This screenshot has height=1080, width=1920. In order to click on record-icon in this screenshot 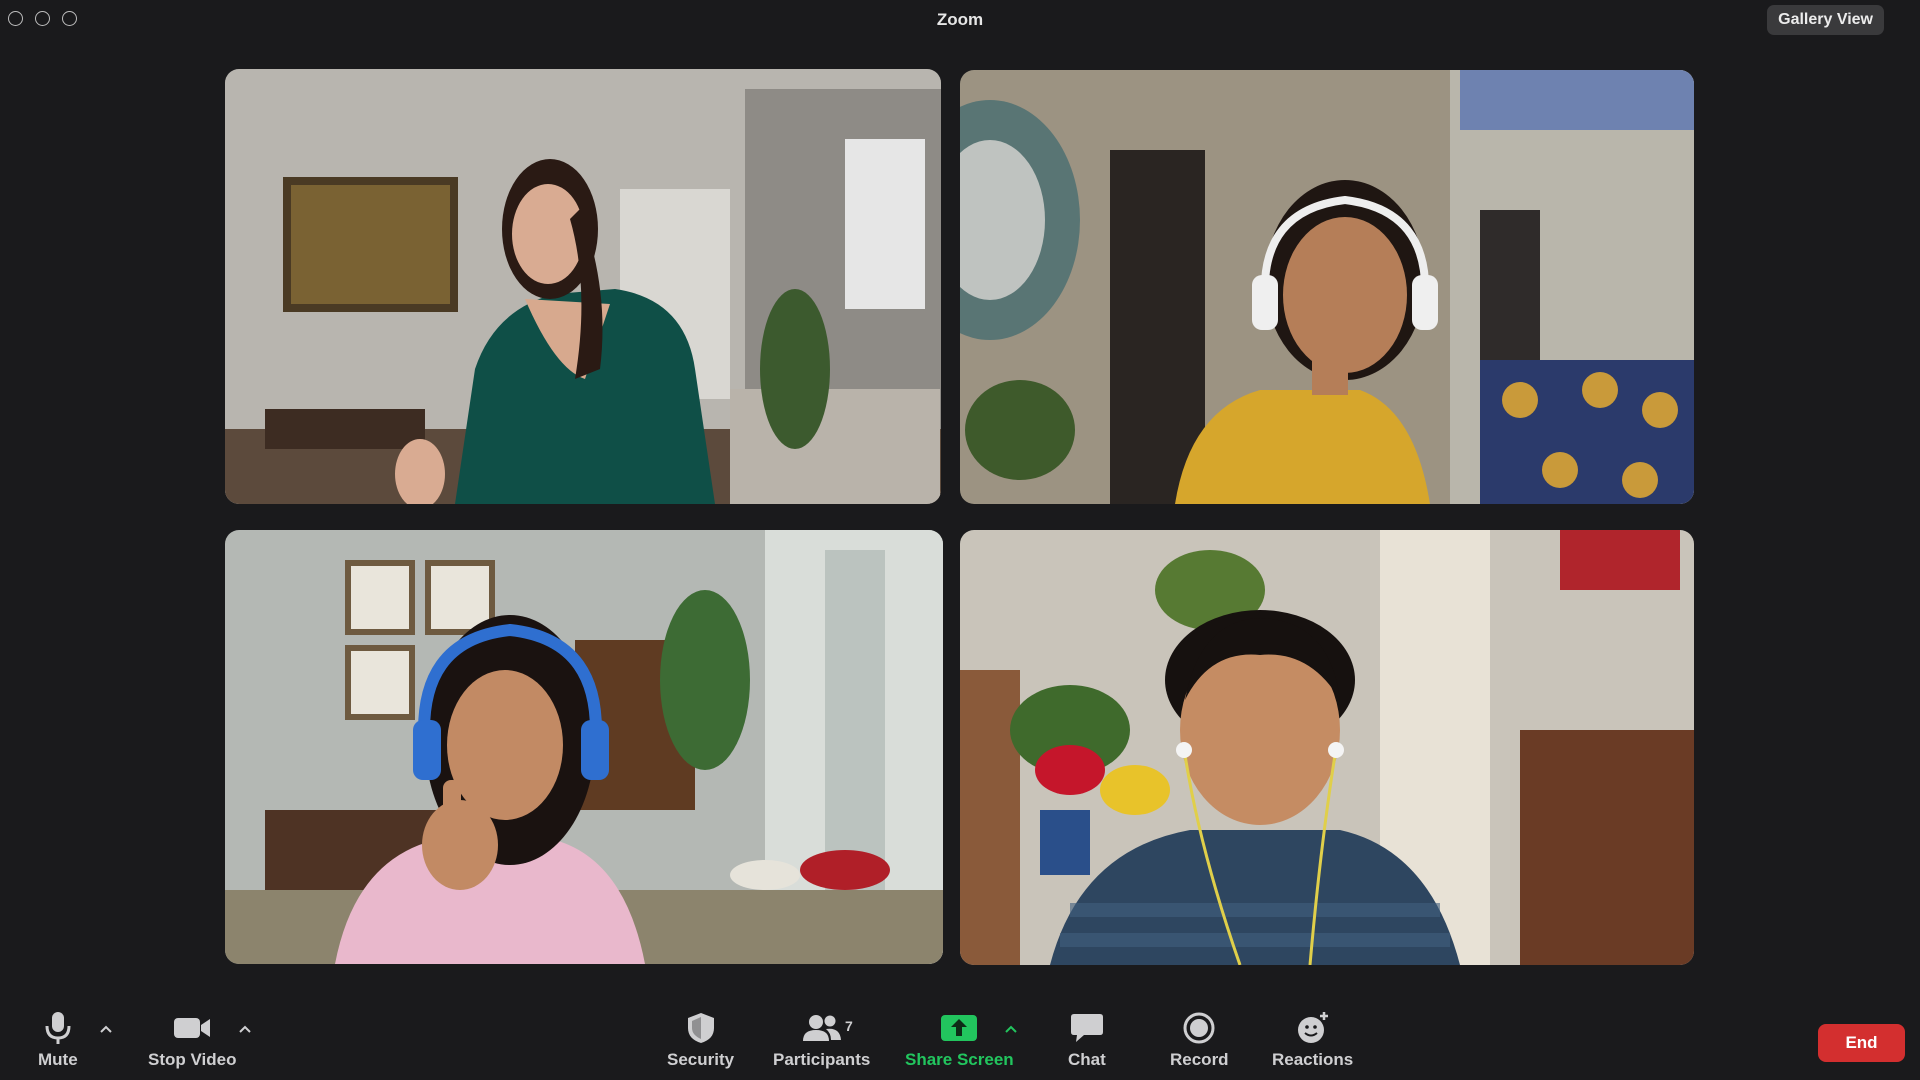, I will do `click(1199, 1028)`.